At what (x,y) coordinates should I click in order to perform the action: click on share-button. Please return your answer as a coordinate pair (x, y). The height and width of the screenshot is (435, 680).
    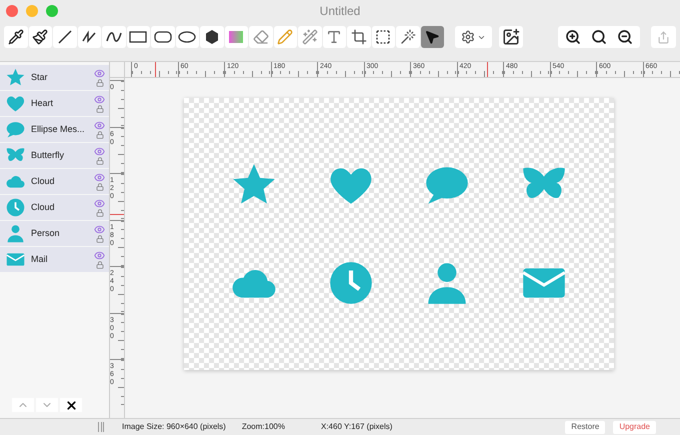
    Looking at the image, I should click on (663, 37).